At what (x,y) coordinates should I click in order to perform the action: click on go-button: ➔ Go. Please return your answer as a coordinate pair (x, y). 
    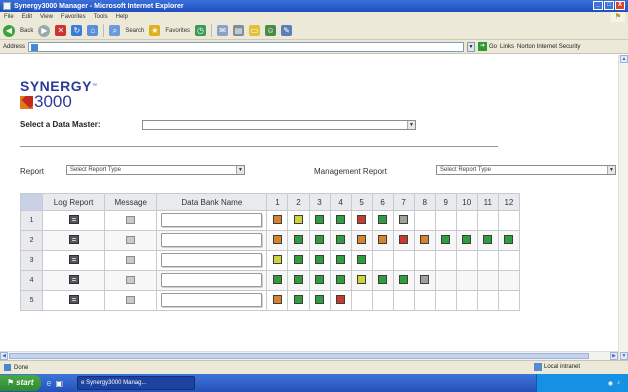
    Looking at the image, I should click on (487, 46).